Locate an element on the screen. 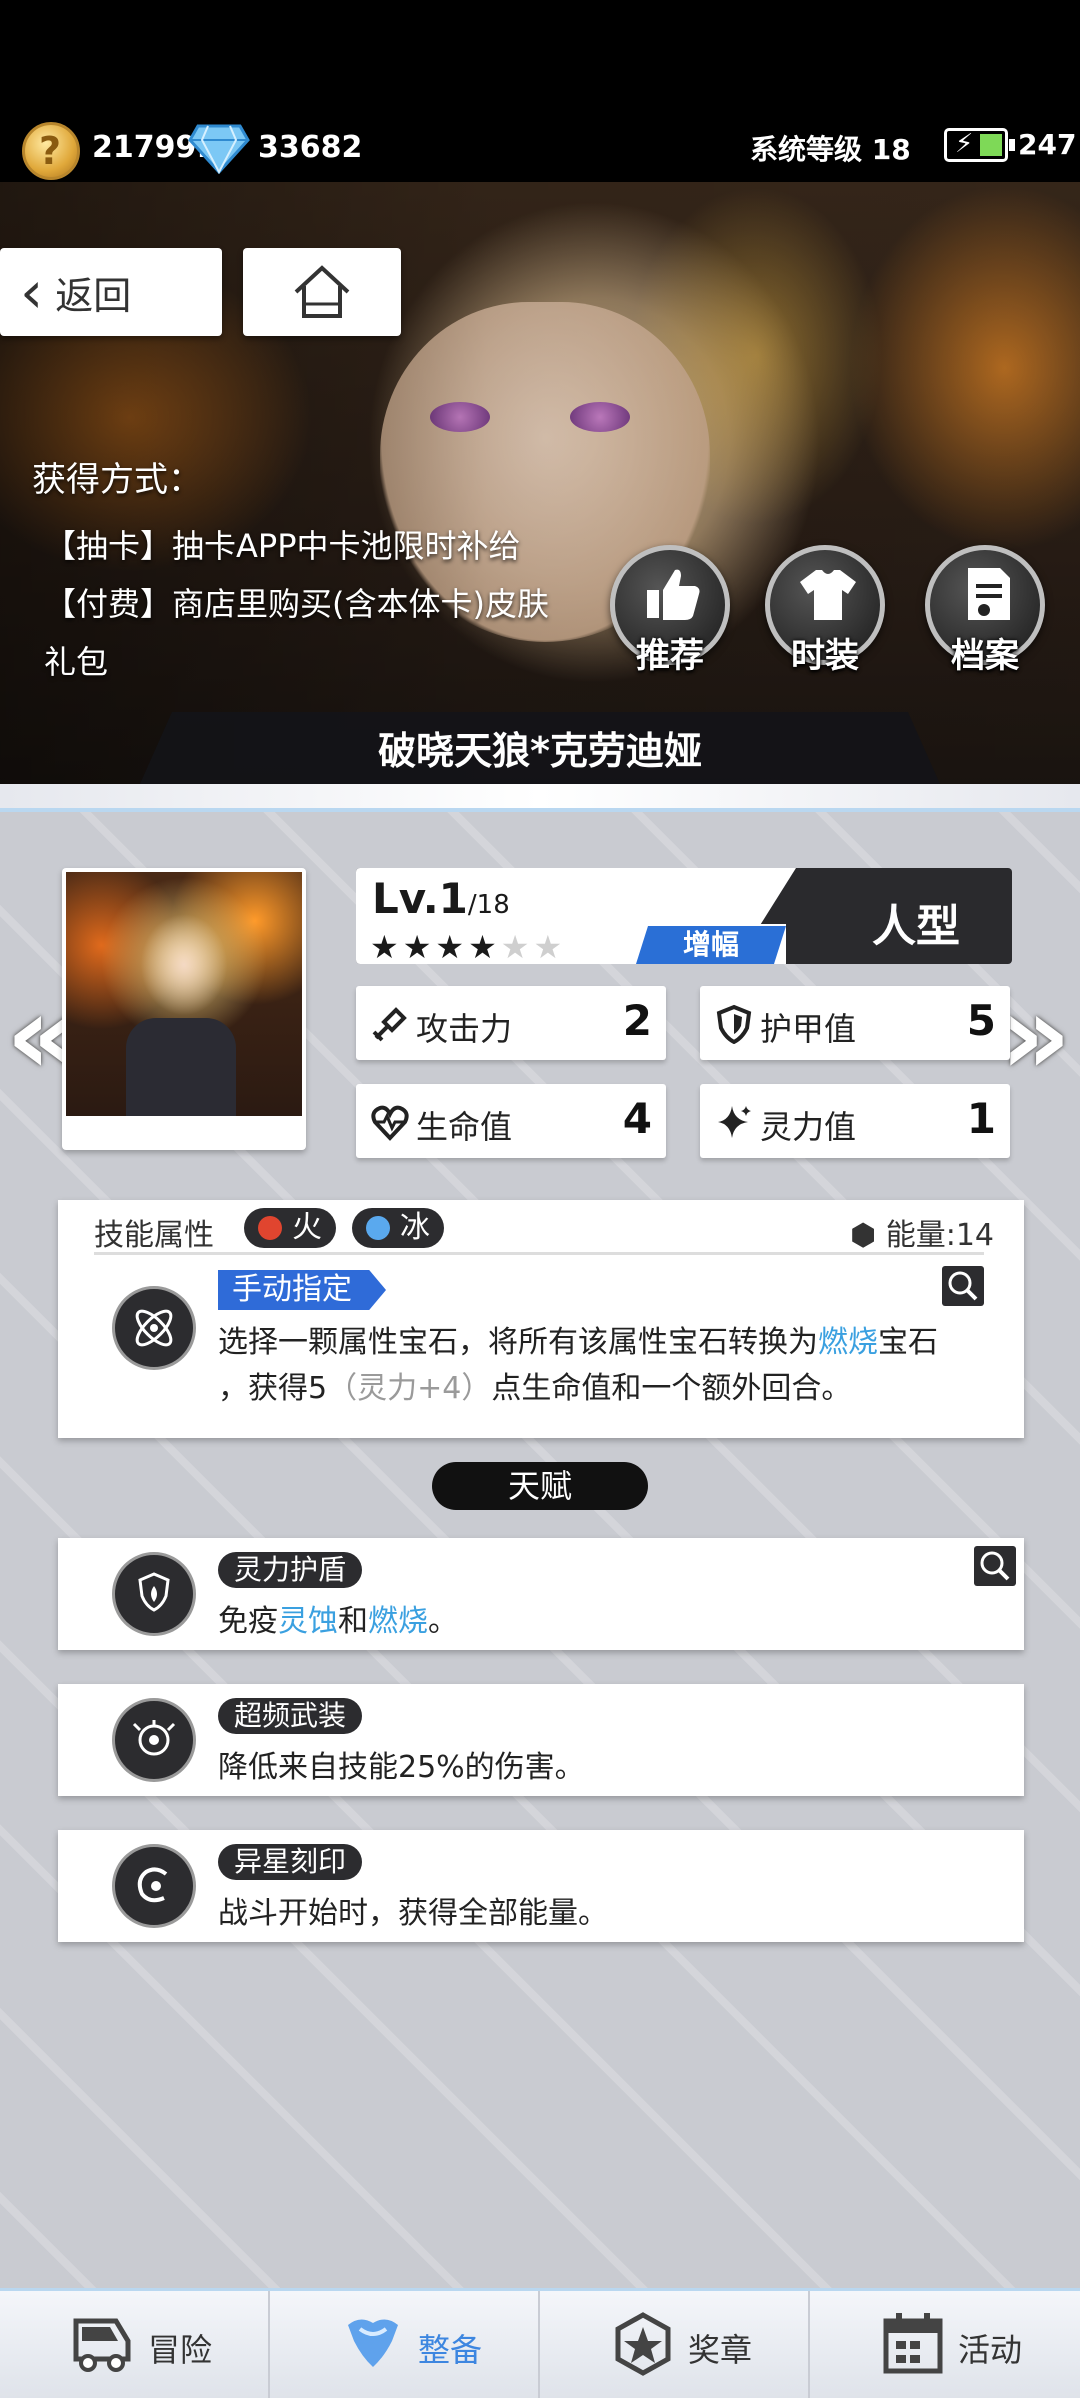 This screenshot has height=2398, width=1080. coin-icon is located at coordinates (51, 151).